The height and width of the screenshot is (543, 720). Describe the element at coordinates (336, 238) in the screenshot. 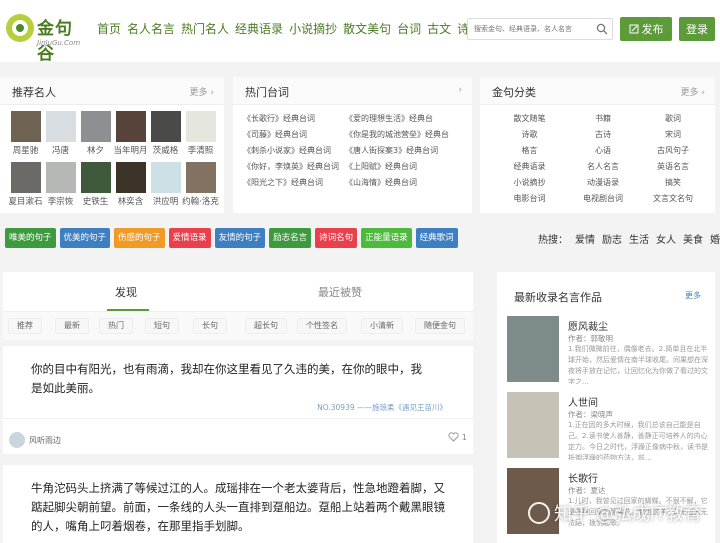

I see `tag-button: 诗词名句` at that location.